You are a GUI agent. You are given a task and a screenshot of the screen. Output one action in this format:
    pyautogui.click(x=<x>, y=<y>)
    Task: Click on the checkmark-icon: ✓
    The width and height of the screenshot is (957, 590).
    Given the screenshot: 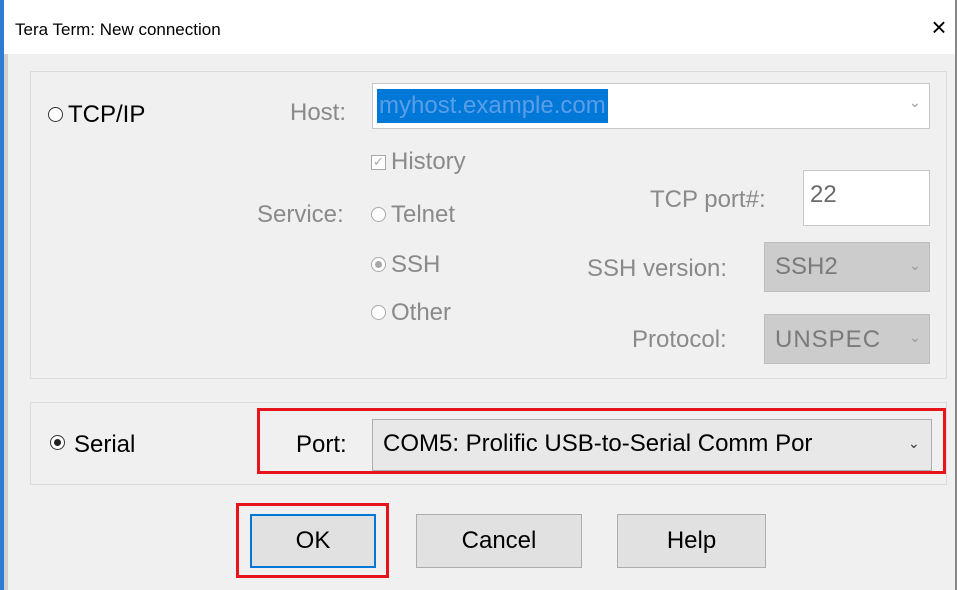 What is the action you would take?
    pyautogui.click(x=378, y=162)
    